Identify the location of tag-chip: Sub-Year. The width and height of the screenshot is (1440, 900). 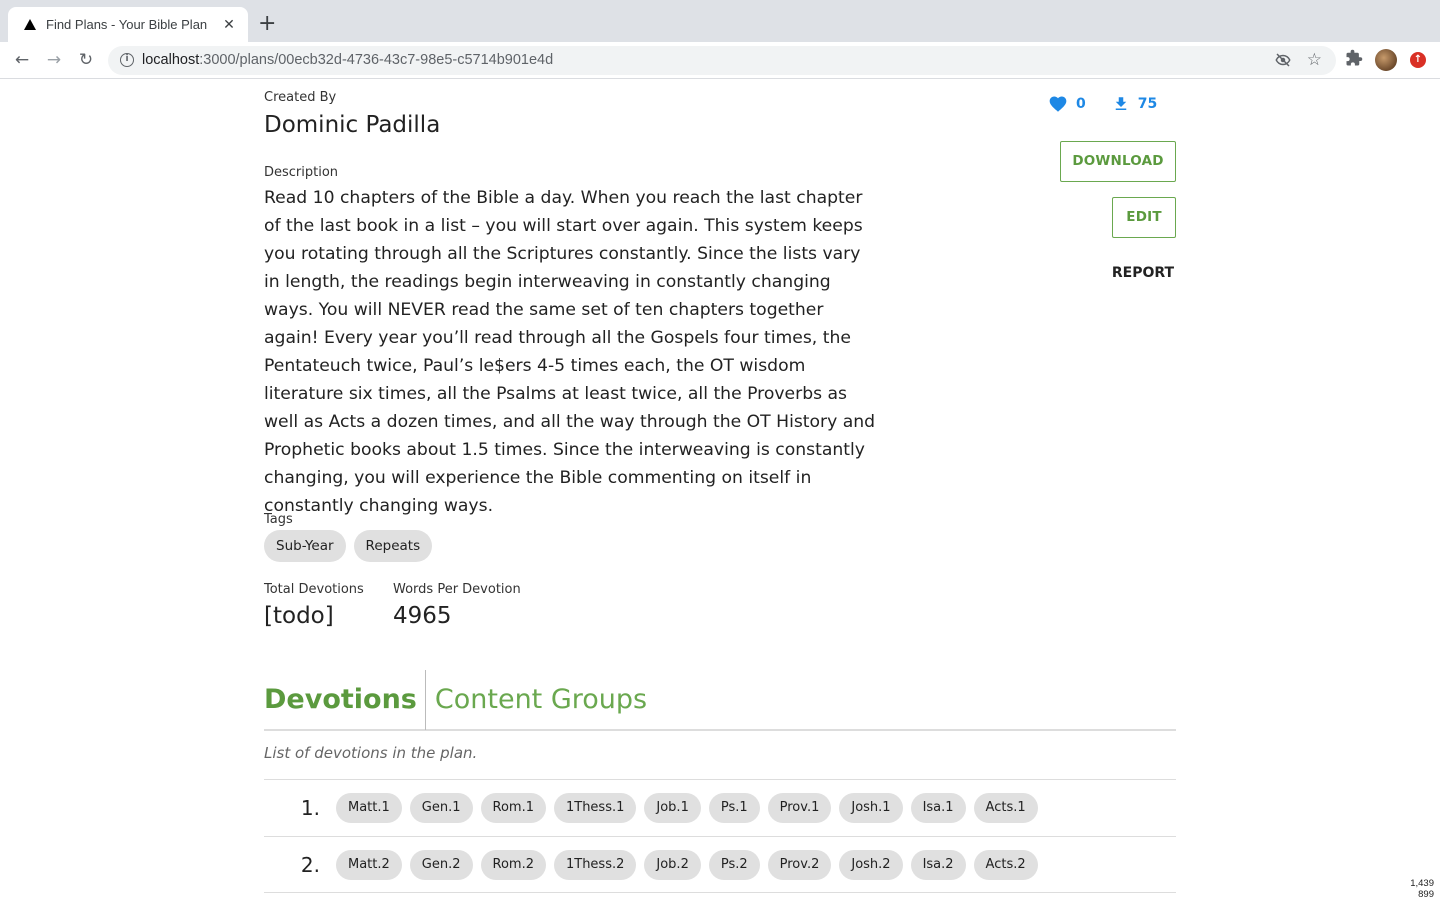
(305, 546).